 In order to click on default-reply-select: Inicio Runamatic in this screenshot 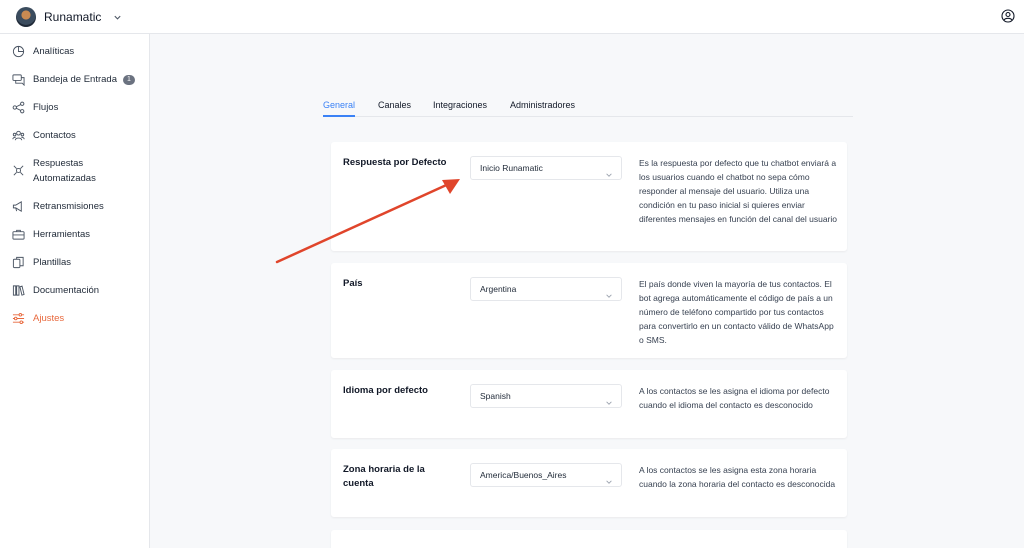, I will do `click(546, 168)`.